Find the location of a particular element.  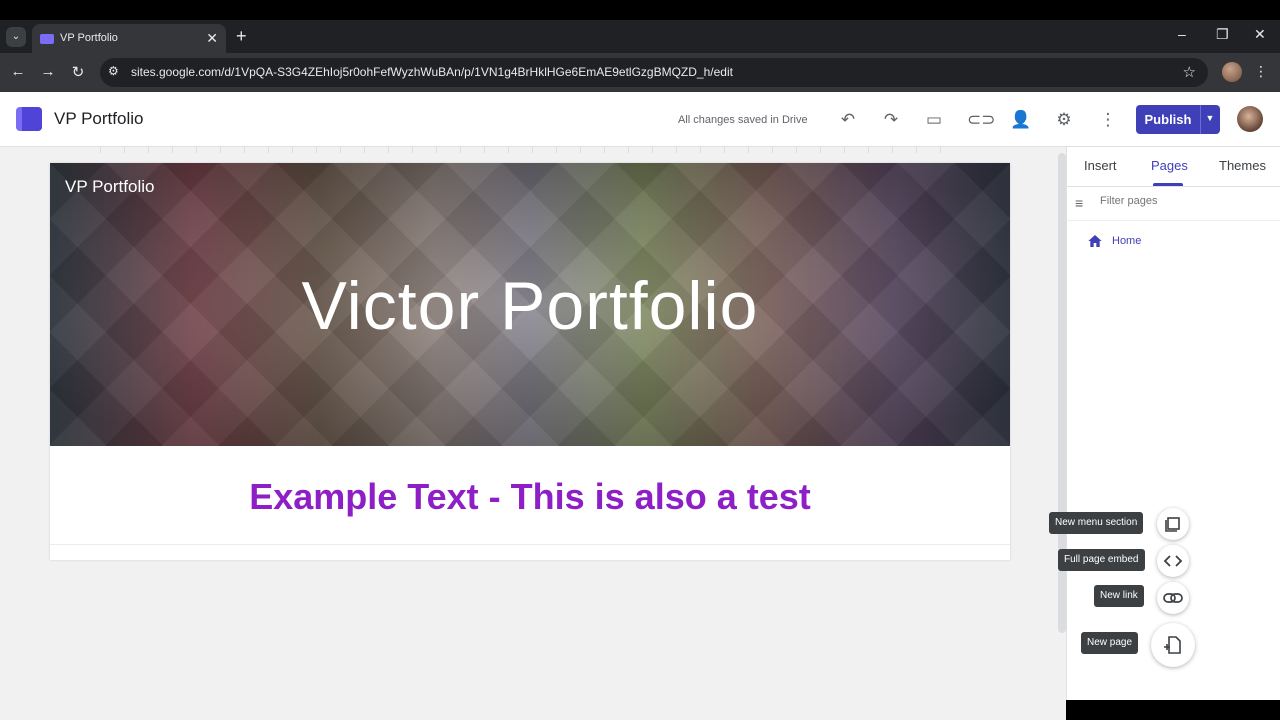

new-menu-section-button is located at coordinates (1173, 524).